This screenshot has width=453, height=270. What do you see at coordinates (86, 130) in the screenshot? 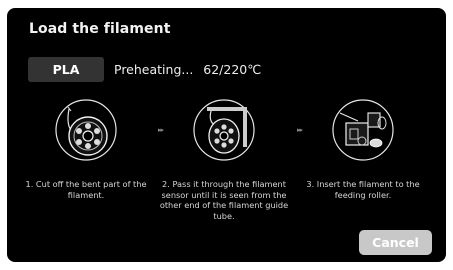
I see `spool-cut-icon` at bounding box center [86, 130].